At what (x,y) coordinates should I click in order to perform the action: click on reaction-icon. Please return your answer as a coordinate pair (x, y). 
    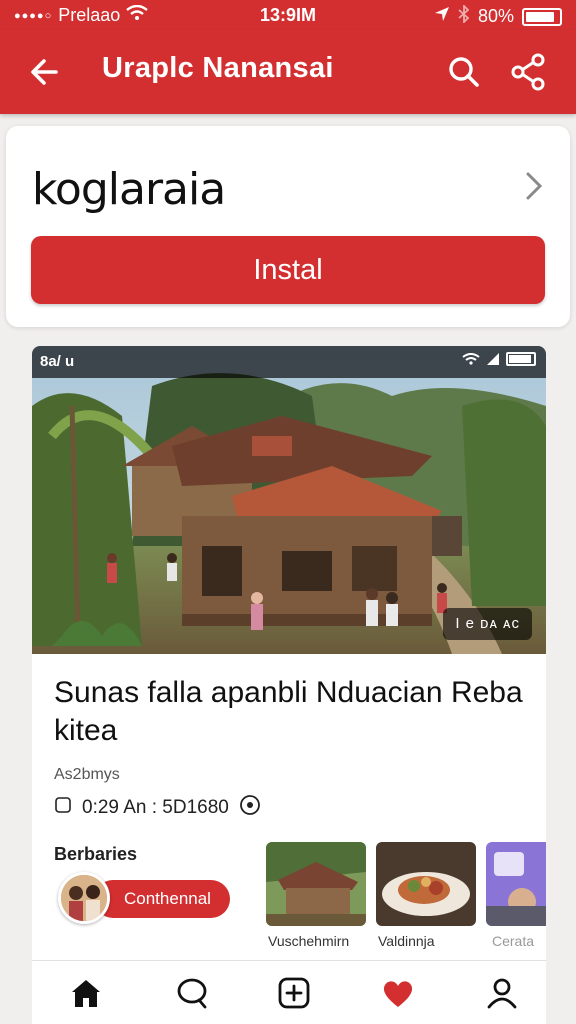
    Looking at the image, I should click on (250, 808).